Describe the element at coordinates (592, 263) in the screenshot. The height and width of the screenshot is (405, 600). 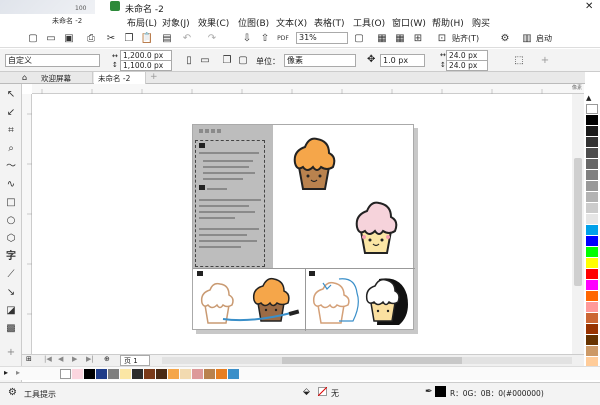
I see `swatch-yellow` at that location.